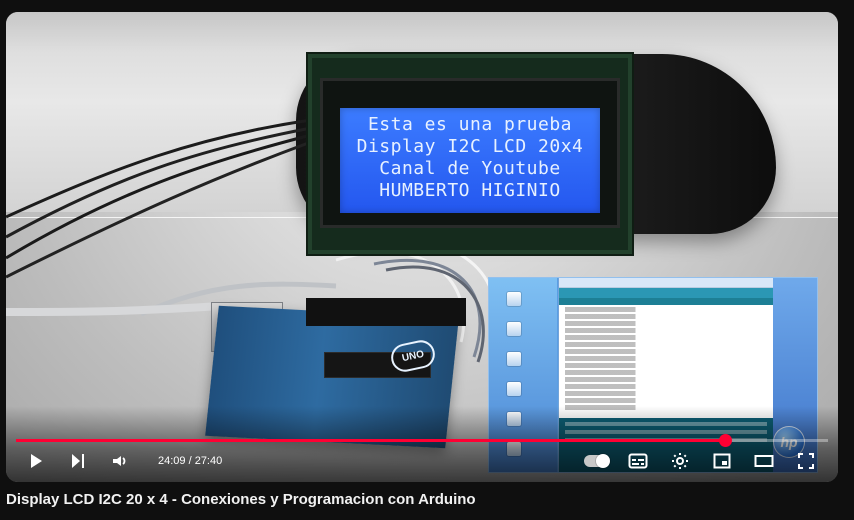 This screenshot has height=520, width=854. What do you see at coordinates (370, 440) in the screenshot?
I see `progress-fill` at bounding box center [370, 440].